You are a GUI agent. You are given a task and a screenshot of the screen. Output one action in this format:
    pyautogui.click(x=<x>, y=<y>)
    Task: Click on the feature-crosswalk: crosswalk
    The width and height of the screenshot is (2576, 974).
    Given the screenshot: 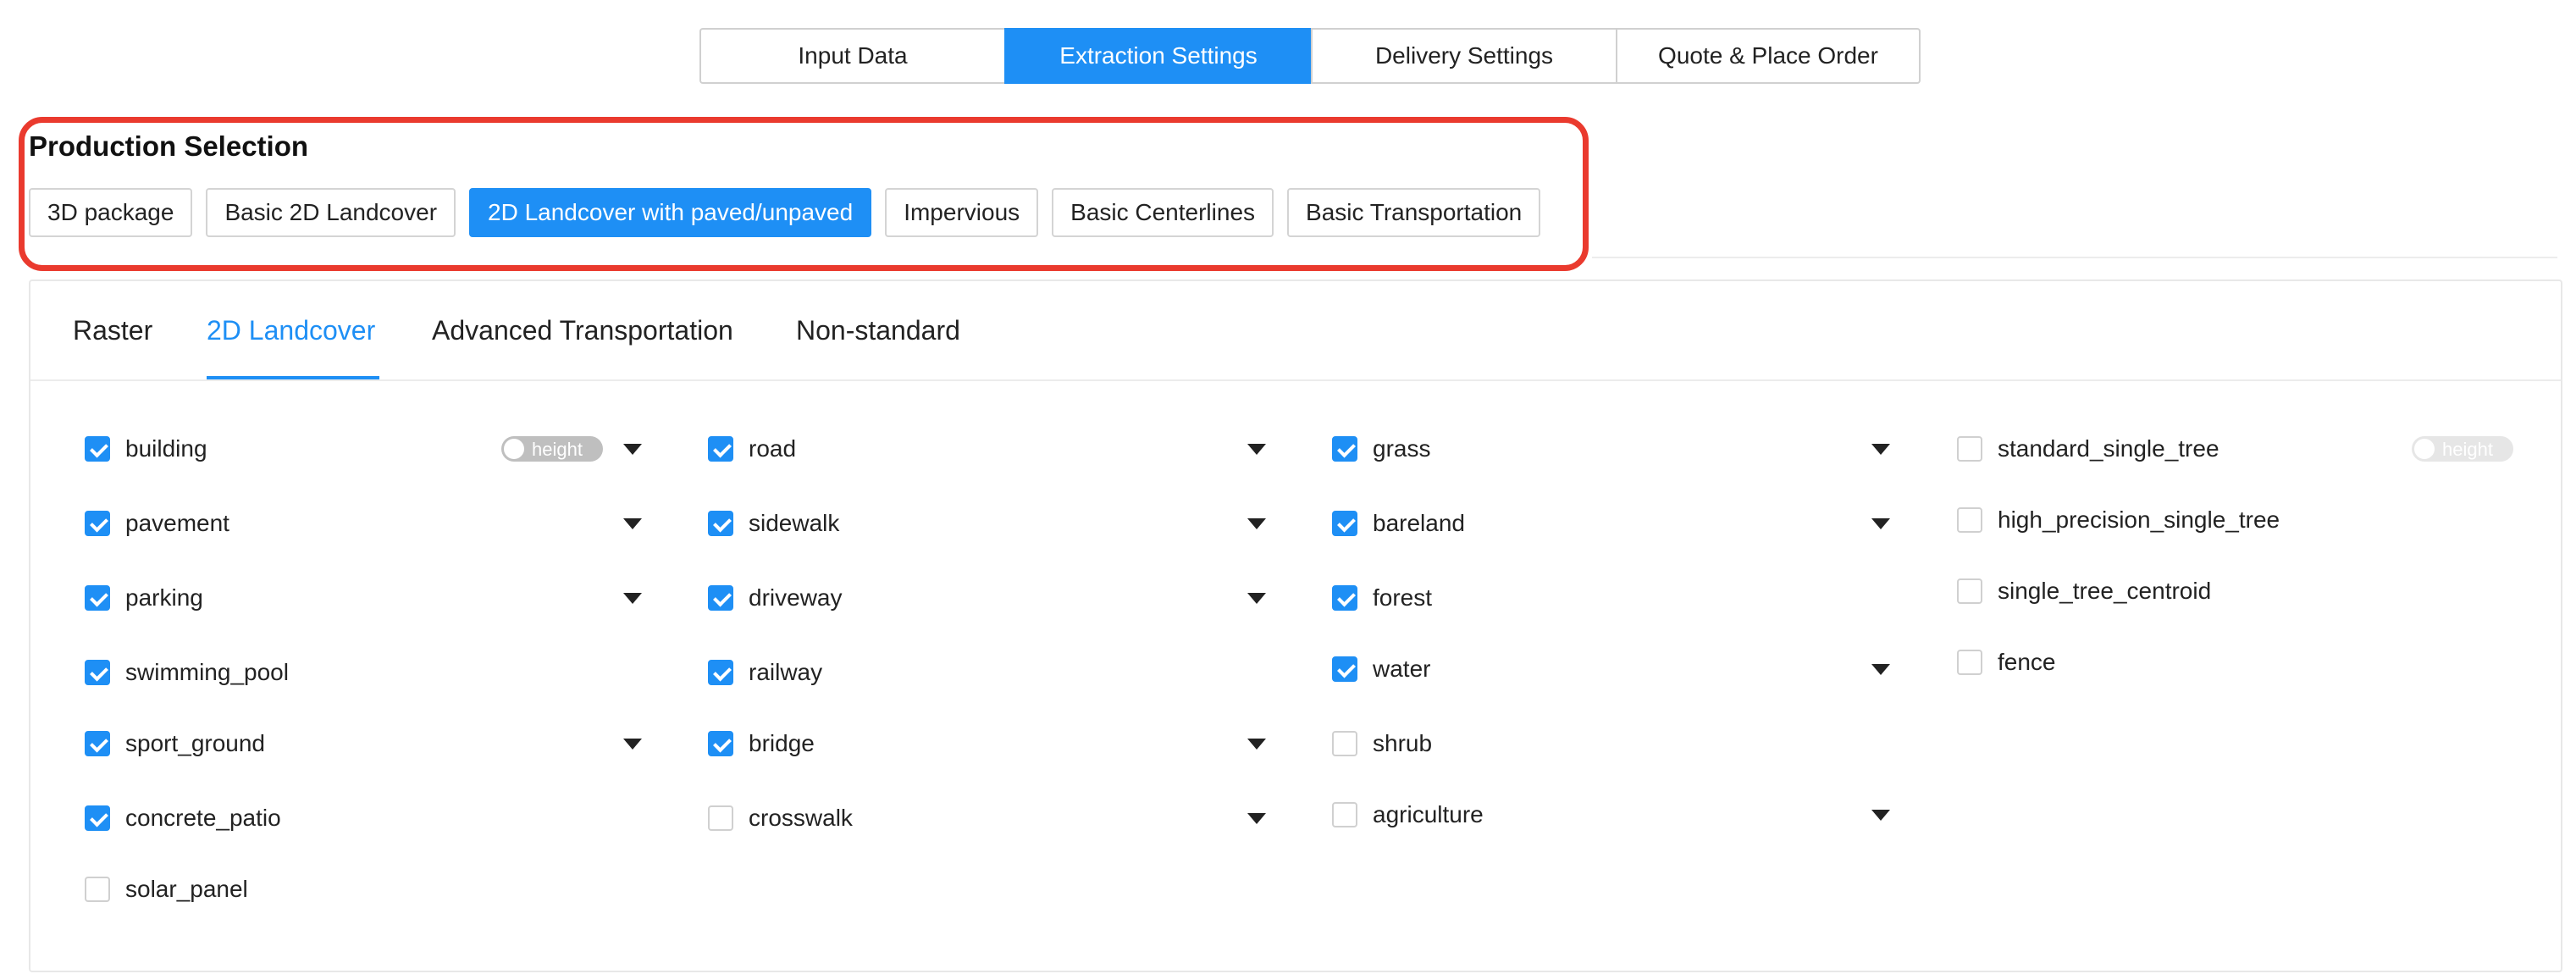 What is the action you would take?
    pyautogui.click(x=781, y=818)
    